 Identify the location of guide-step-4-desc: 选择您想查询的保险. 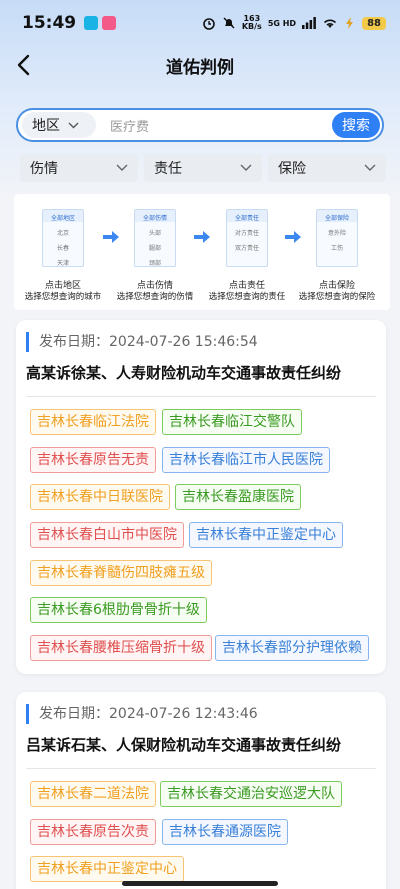
(337, 297).